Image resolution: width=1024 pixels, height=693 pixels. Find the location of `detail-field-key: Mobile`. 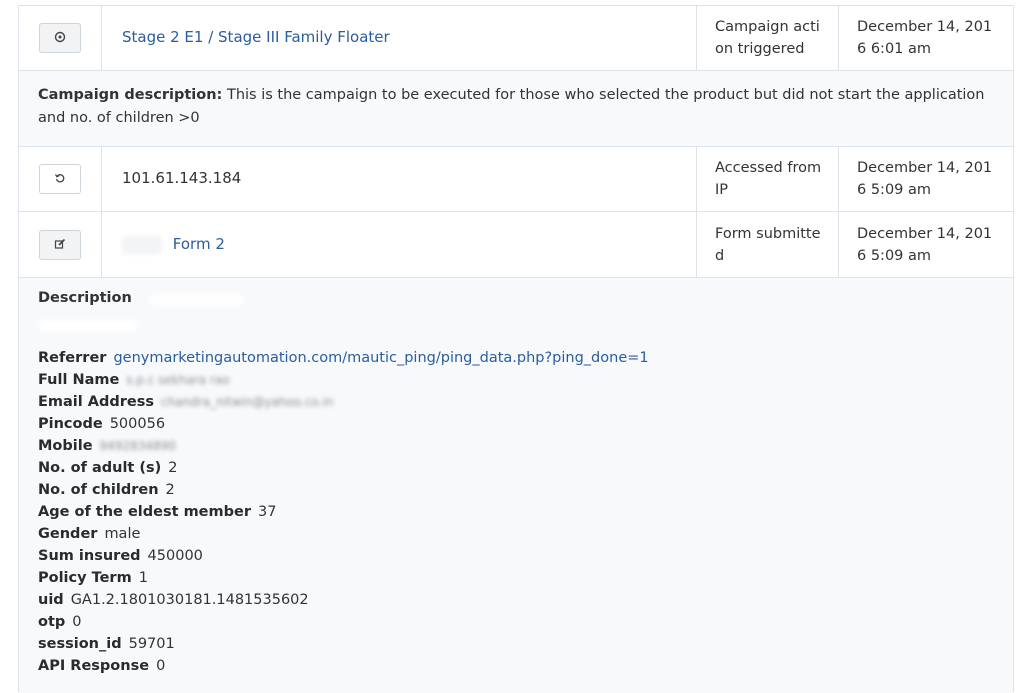

detail-field-key: Mobile is located at coordinates (65, 446).